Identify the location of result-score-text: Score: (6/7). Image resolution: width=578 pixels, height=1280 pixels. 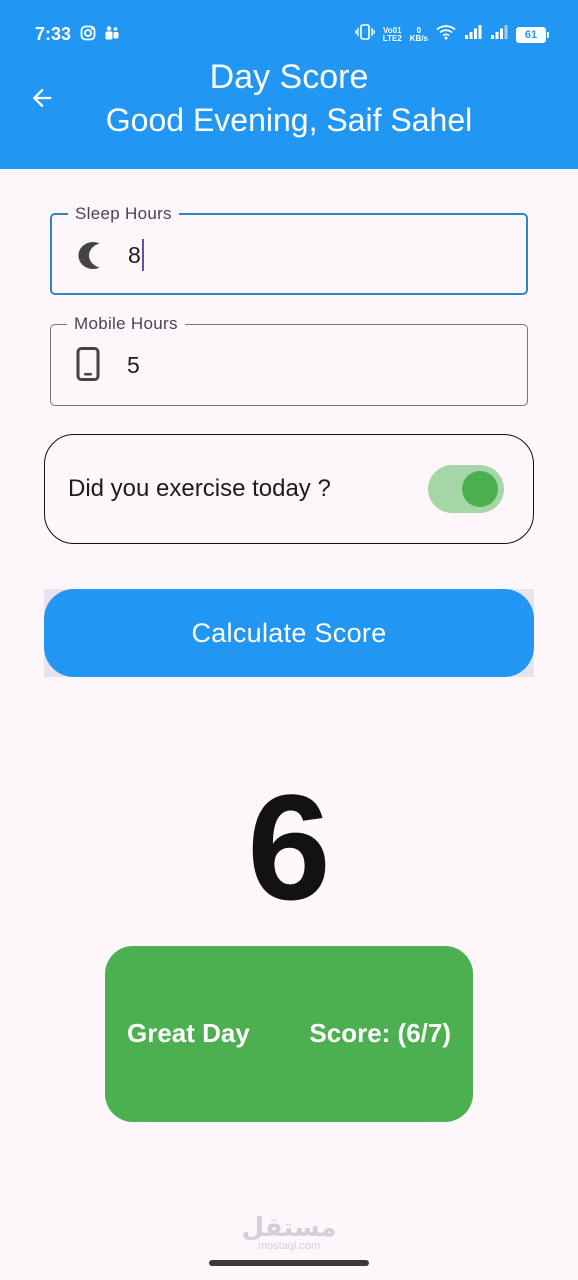
(380, 1033).